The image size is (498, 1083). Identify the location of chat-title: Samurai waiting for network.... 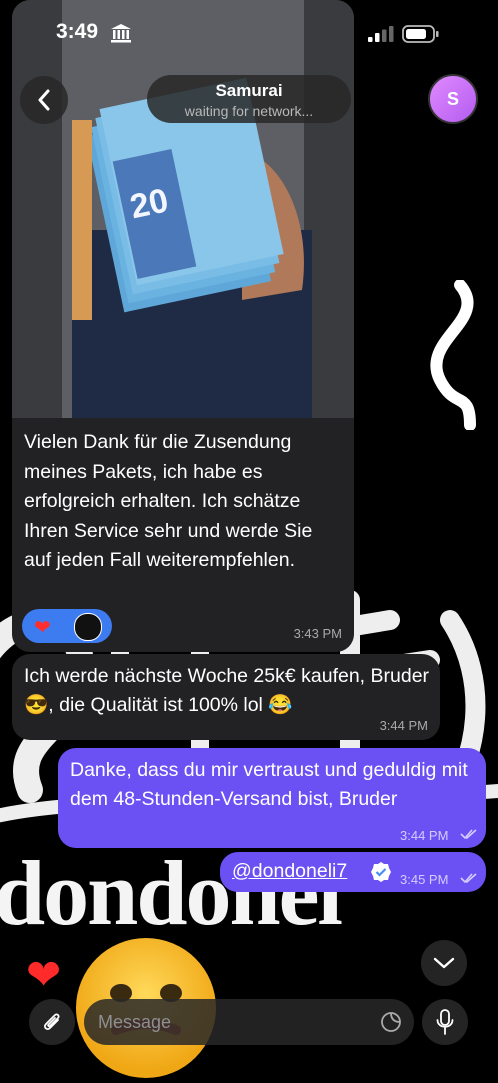
(249, 99).